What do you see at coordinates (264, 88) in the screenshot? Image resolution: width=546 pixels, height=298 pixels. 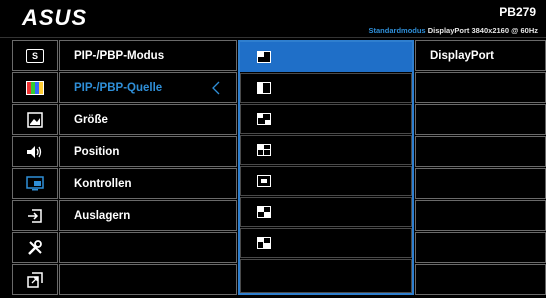 I see `pip-left-half-icon` at bounding box center [264, 88].